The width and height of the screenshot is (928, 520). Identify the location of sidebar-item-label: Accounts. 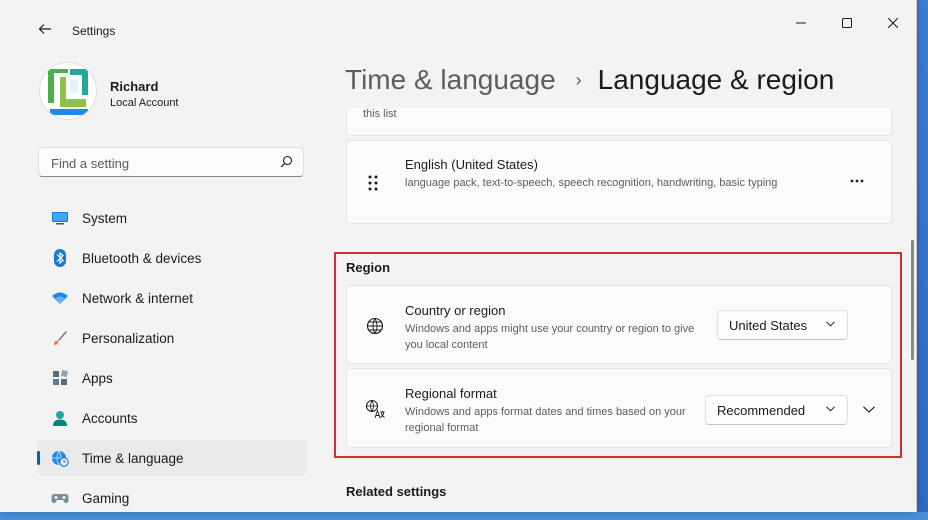
(110, 418).